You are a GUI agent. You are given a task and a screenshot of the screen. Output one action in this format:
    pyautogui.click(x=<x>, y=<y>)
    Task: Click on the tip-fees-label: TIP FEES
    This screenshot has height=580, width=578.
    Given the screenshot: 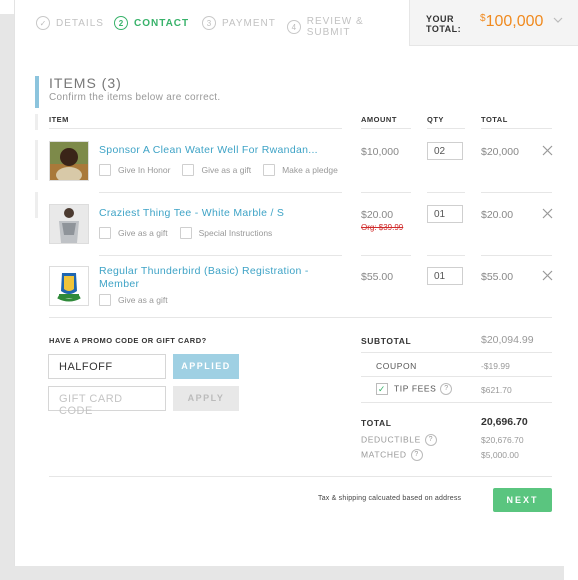 What is the action you would take?
    pyautogui.click(x=415, y=388)
    